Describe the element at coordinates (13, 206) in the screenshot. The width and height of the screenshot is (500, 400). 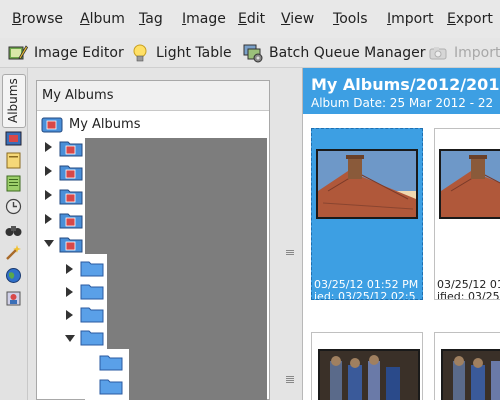
I see `timeline-icon` at that location.